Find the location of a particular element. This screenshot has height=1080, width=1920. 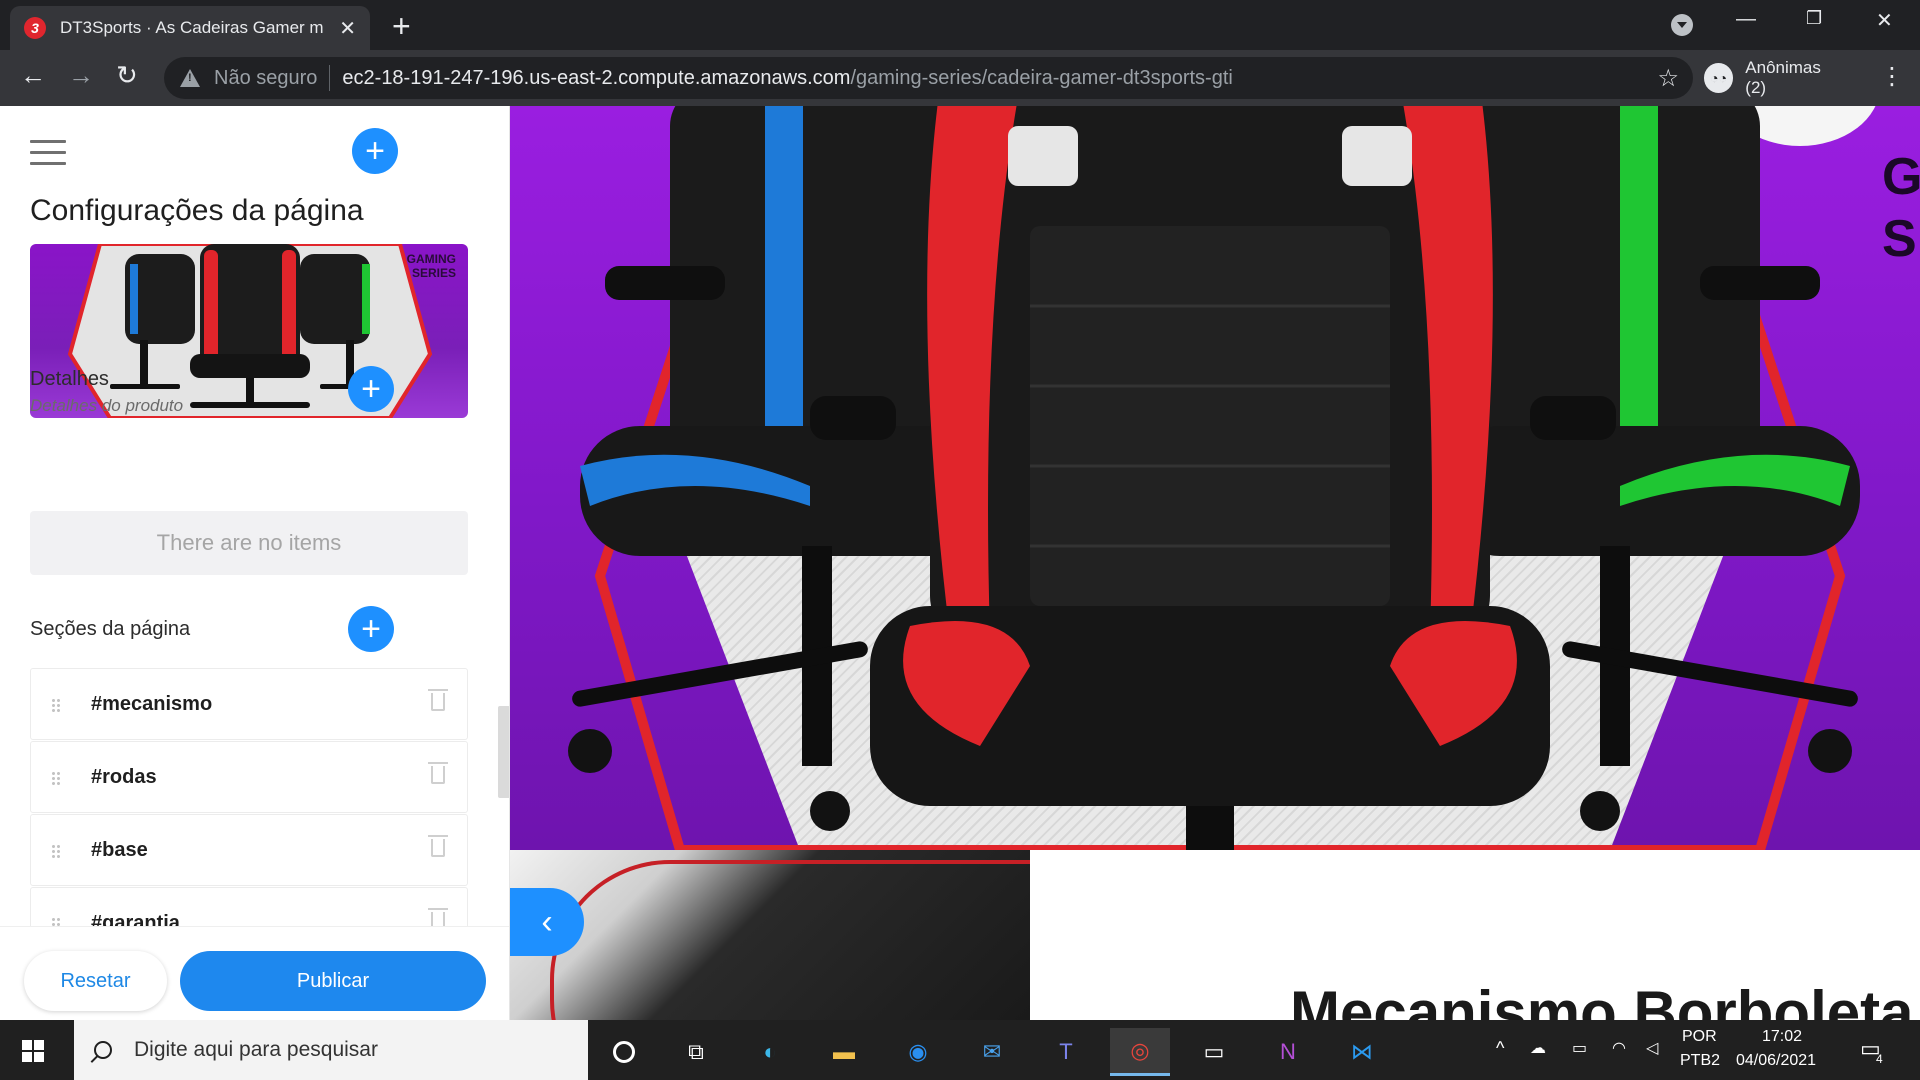

forward-arrow-icon: → is located at coordinates (81, 75).